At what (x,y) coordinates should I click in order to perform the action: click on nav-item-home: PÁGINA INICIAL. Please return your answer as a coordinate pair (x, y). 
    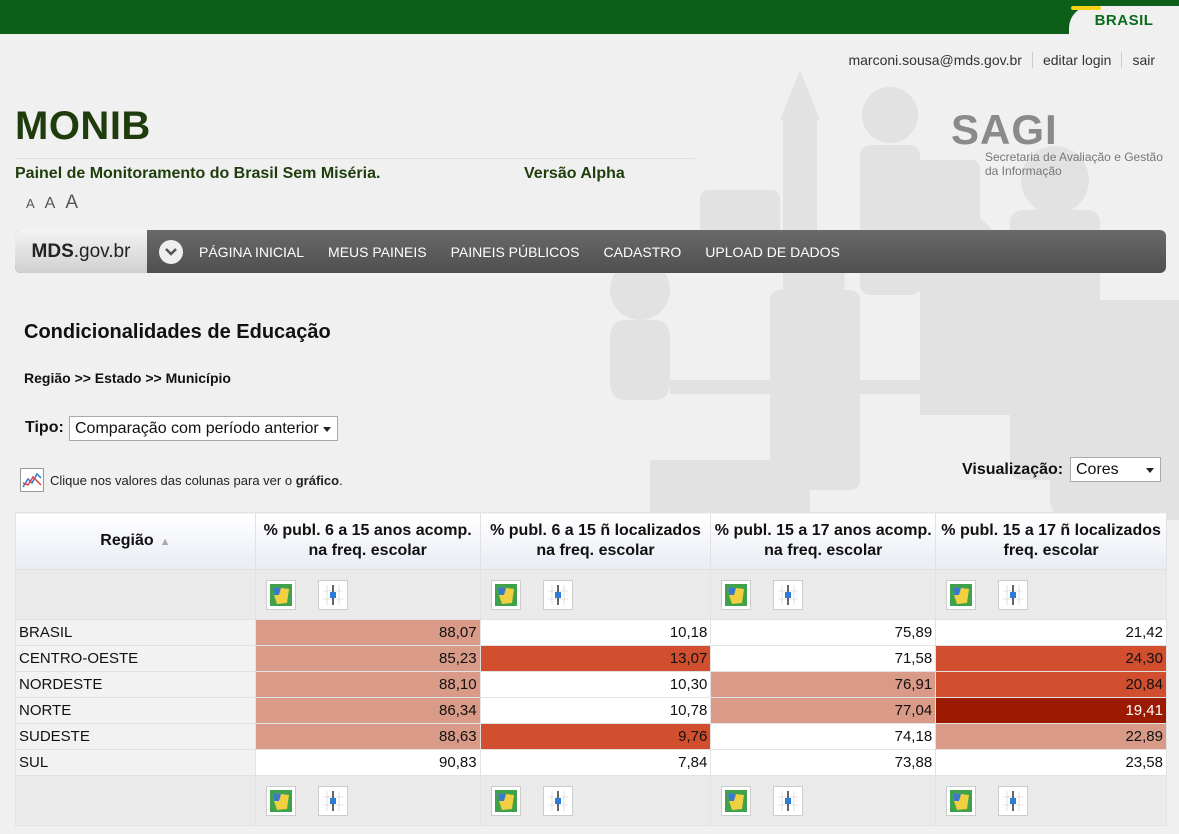
    Looking at the image, I should click on (251, 252).